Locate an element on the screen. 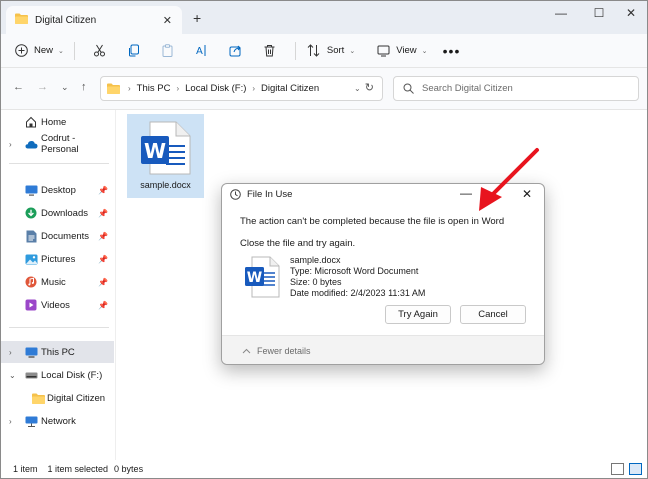 This screenshot has width=648, height=479. copy-icon is located at coordinates (134, 51).